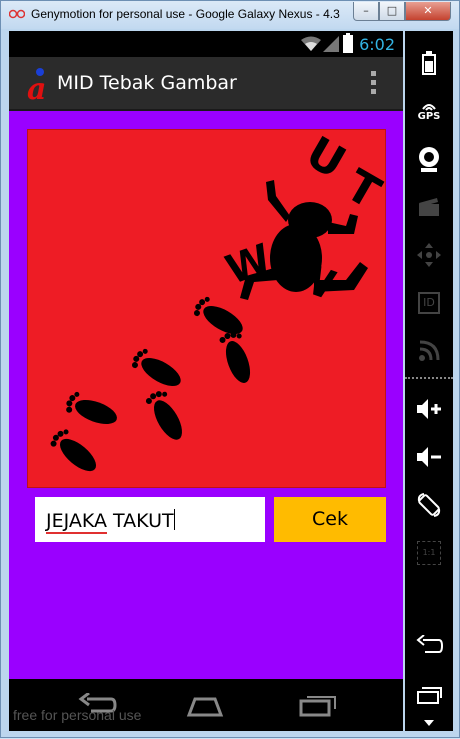  Describe the element at coordinates (429, 505) in the screenshot. I see `rotate-icon` at that location.